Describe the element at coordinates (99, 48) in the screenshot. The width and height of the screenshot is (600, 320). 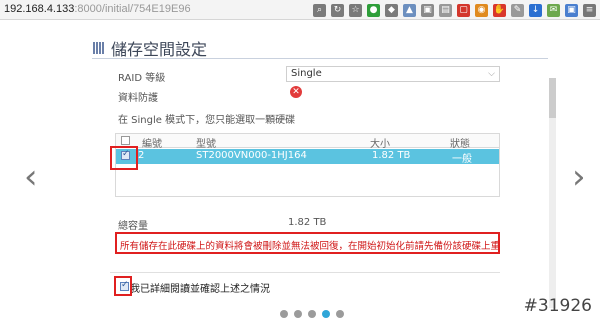
I see `storage-icon` at that location.